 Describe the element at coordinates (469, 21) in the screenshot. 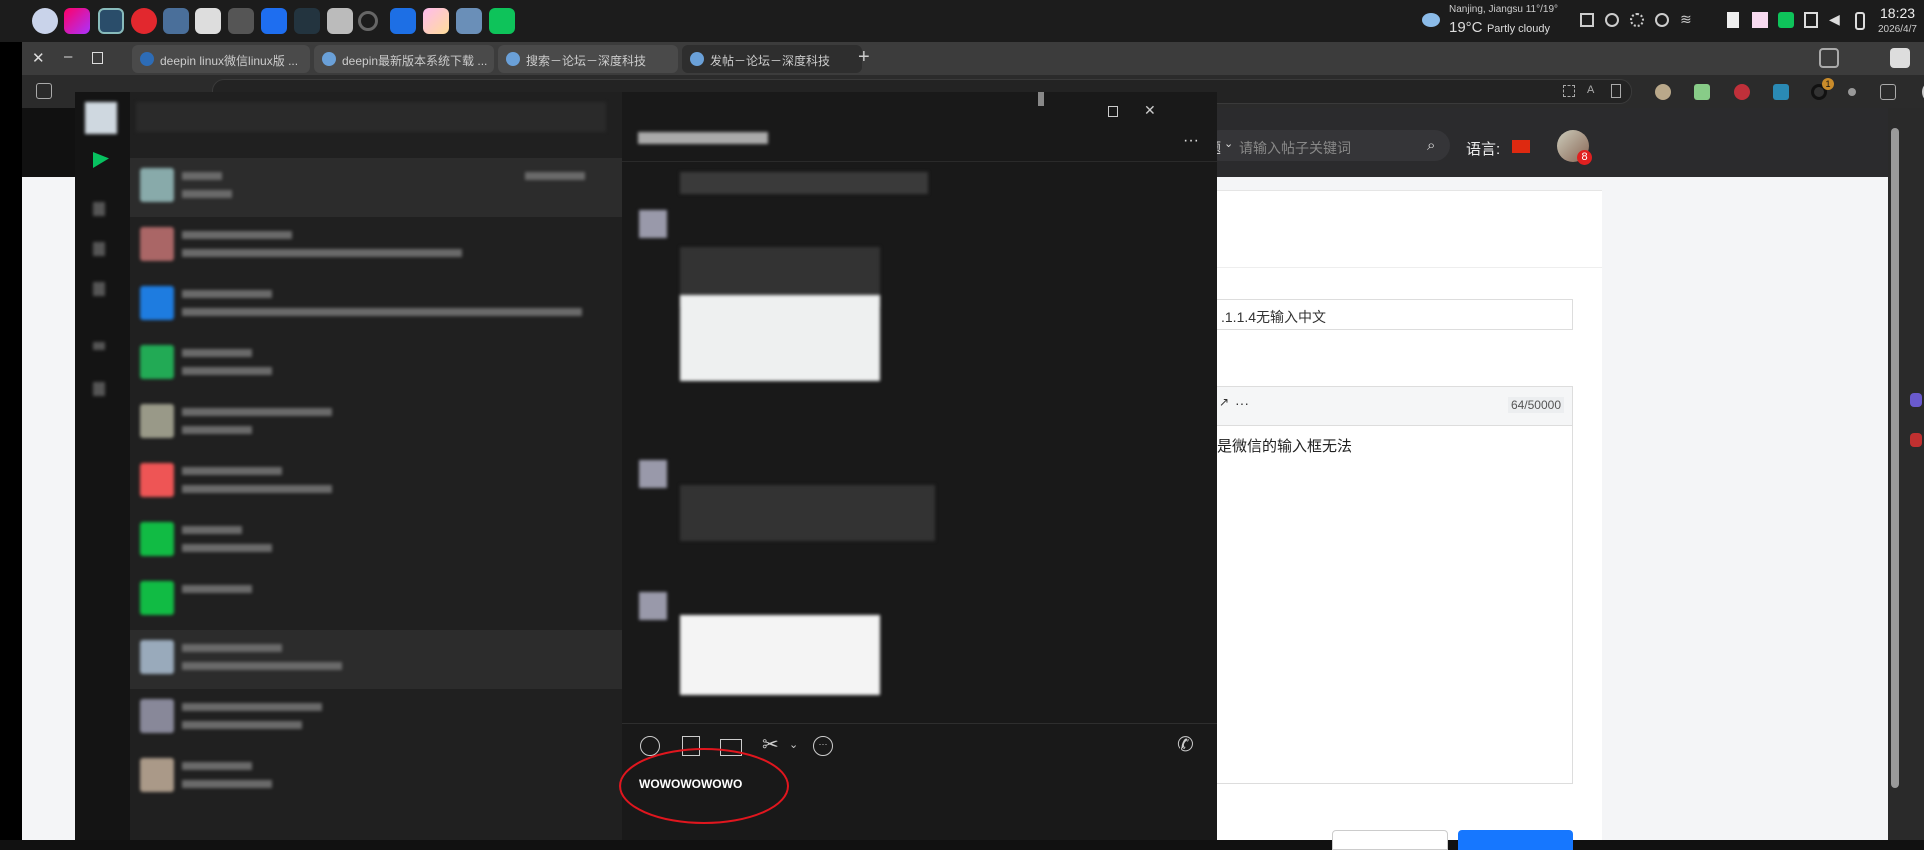

I see `file-manager-icon` at that location.